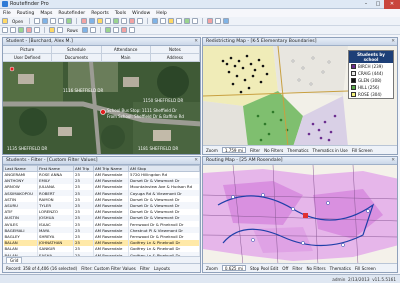 This screenshot has width=400, height=283. What do you see at coordinates (285, 268) in the screenshot?
I see `stop-pool-edit-value: Off` at bounding box center [285, 268].